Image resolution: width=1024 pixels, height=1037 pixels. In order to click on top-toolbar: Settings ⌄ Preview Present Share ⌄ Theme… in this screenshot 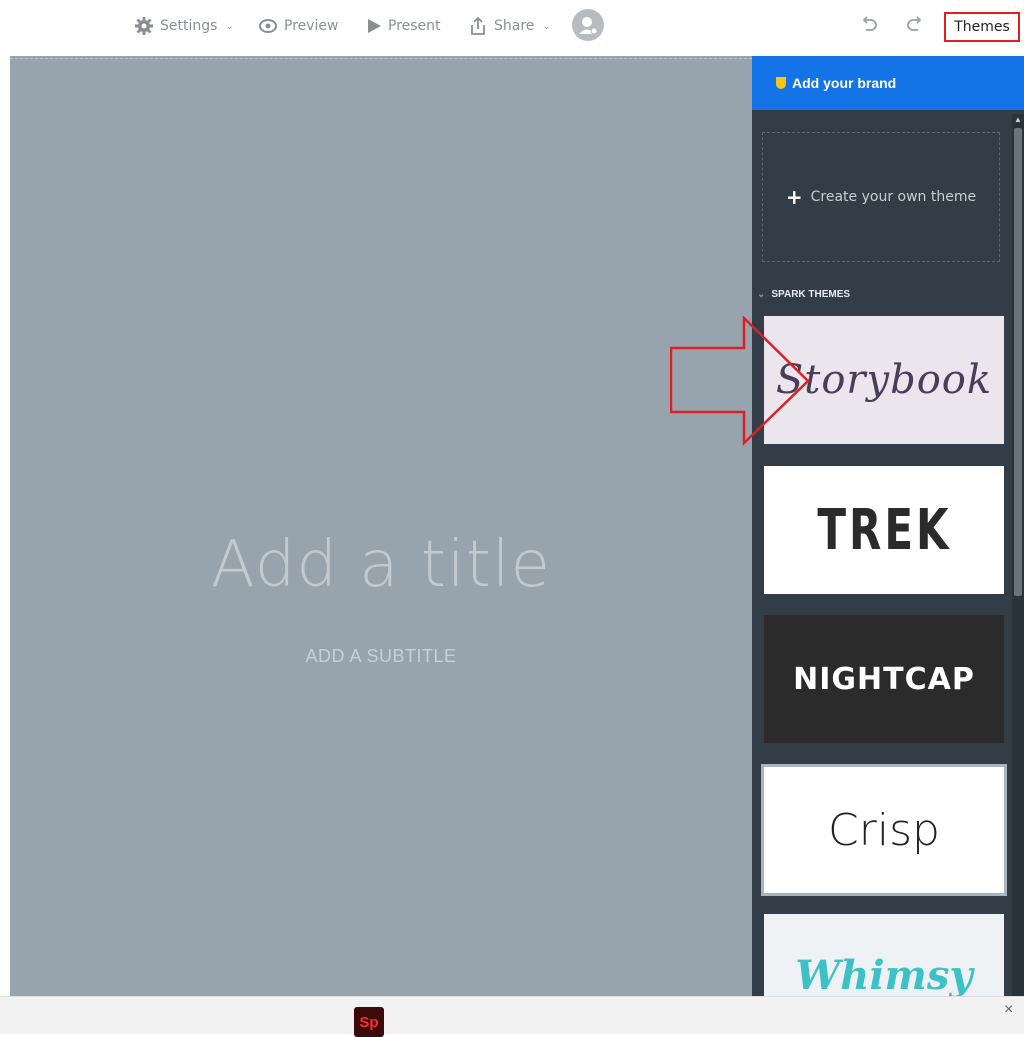, I will do `click(512, 28)`.